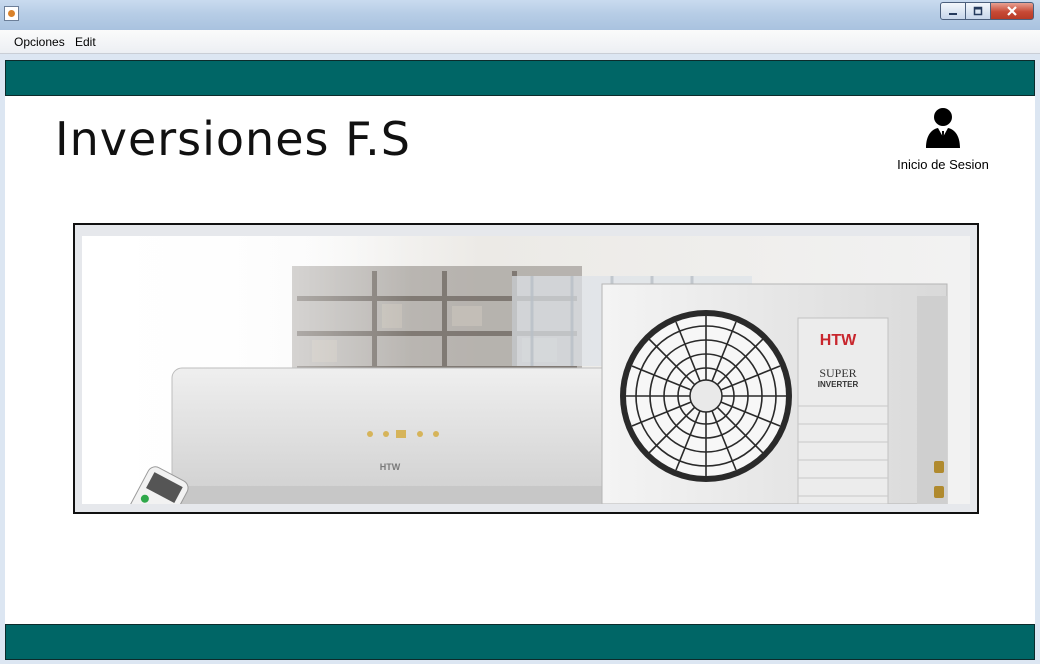 The height and width of the screenshot is (664, 1040). I want to click on maximize-icon, so click(978, 11).